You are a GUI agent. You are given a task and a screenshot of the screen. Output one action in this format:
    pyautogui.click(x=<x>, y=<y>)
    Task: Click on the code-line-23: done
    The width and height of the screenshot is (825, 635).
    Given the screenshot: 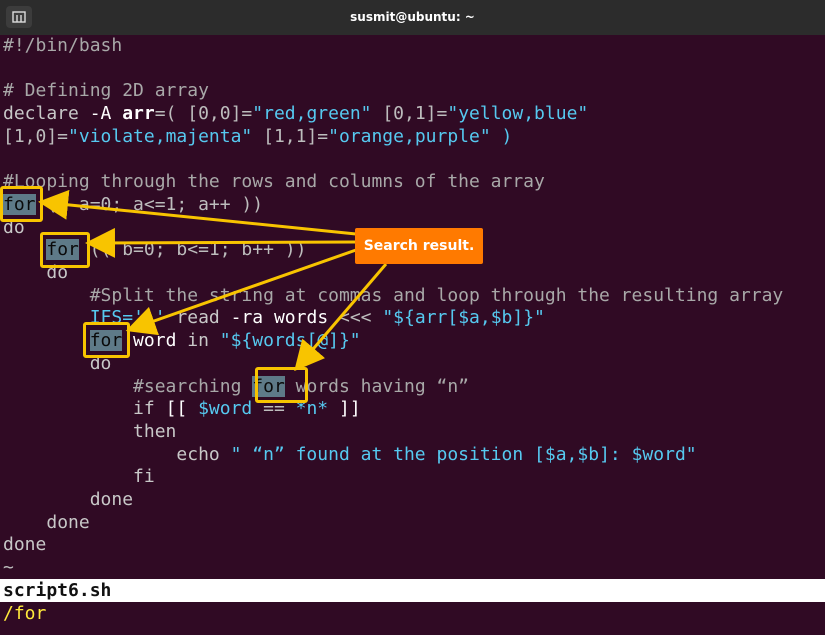 What is the action you would take?
    pyautogui.click(x=25, y=545)
    